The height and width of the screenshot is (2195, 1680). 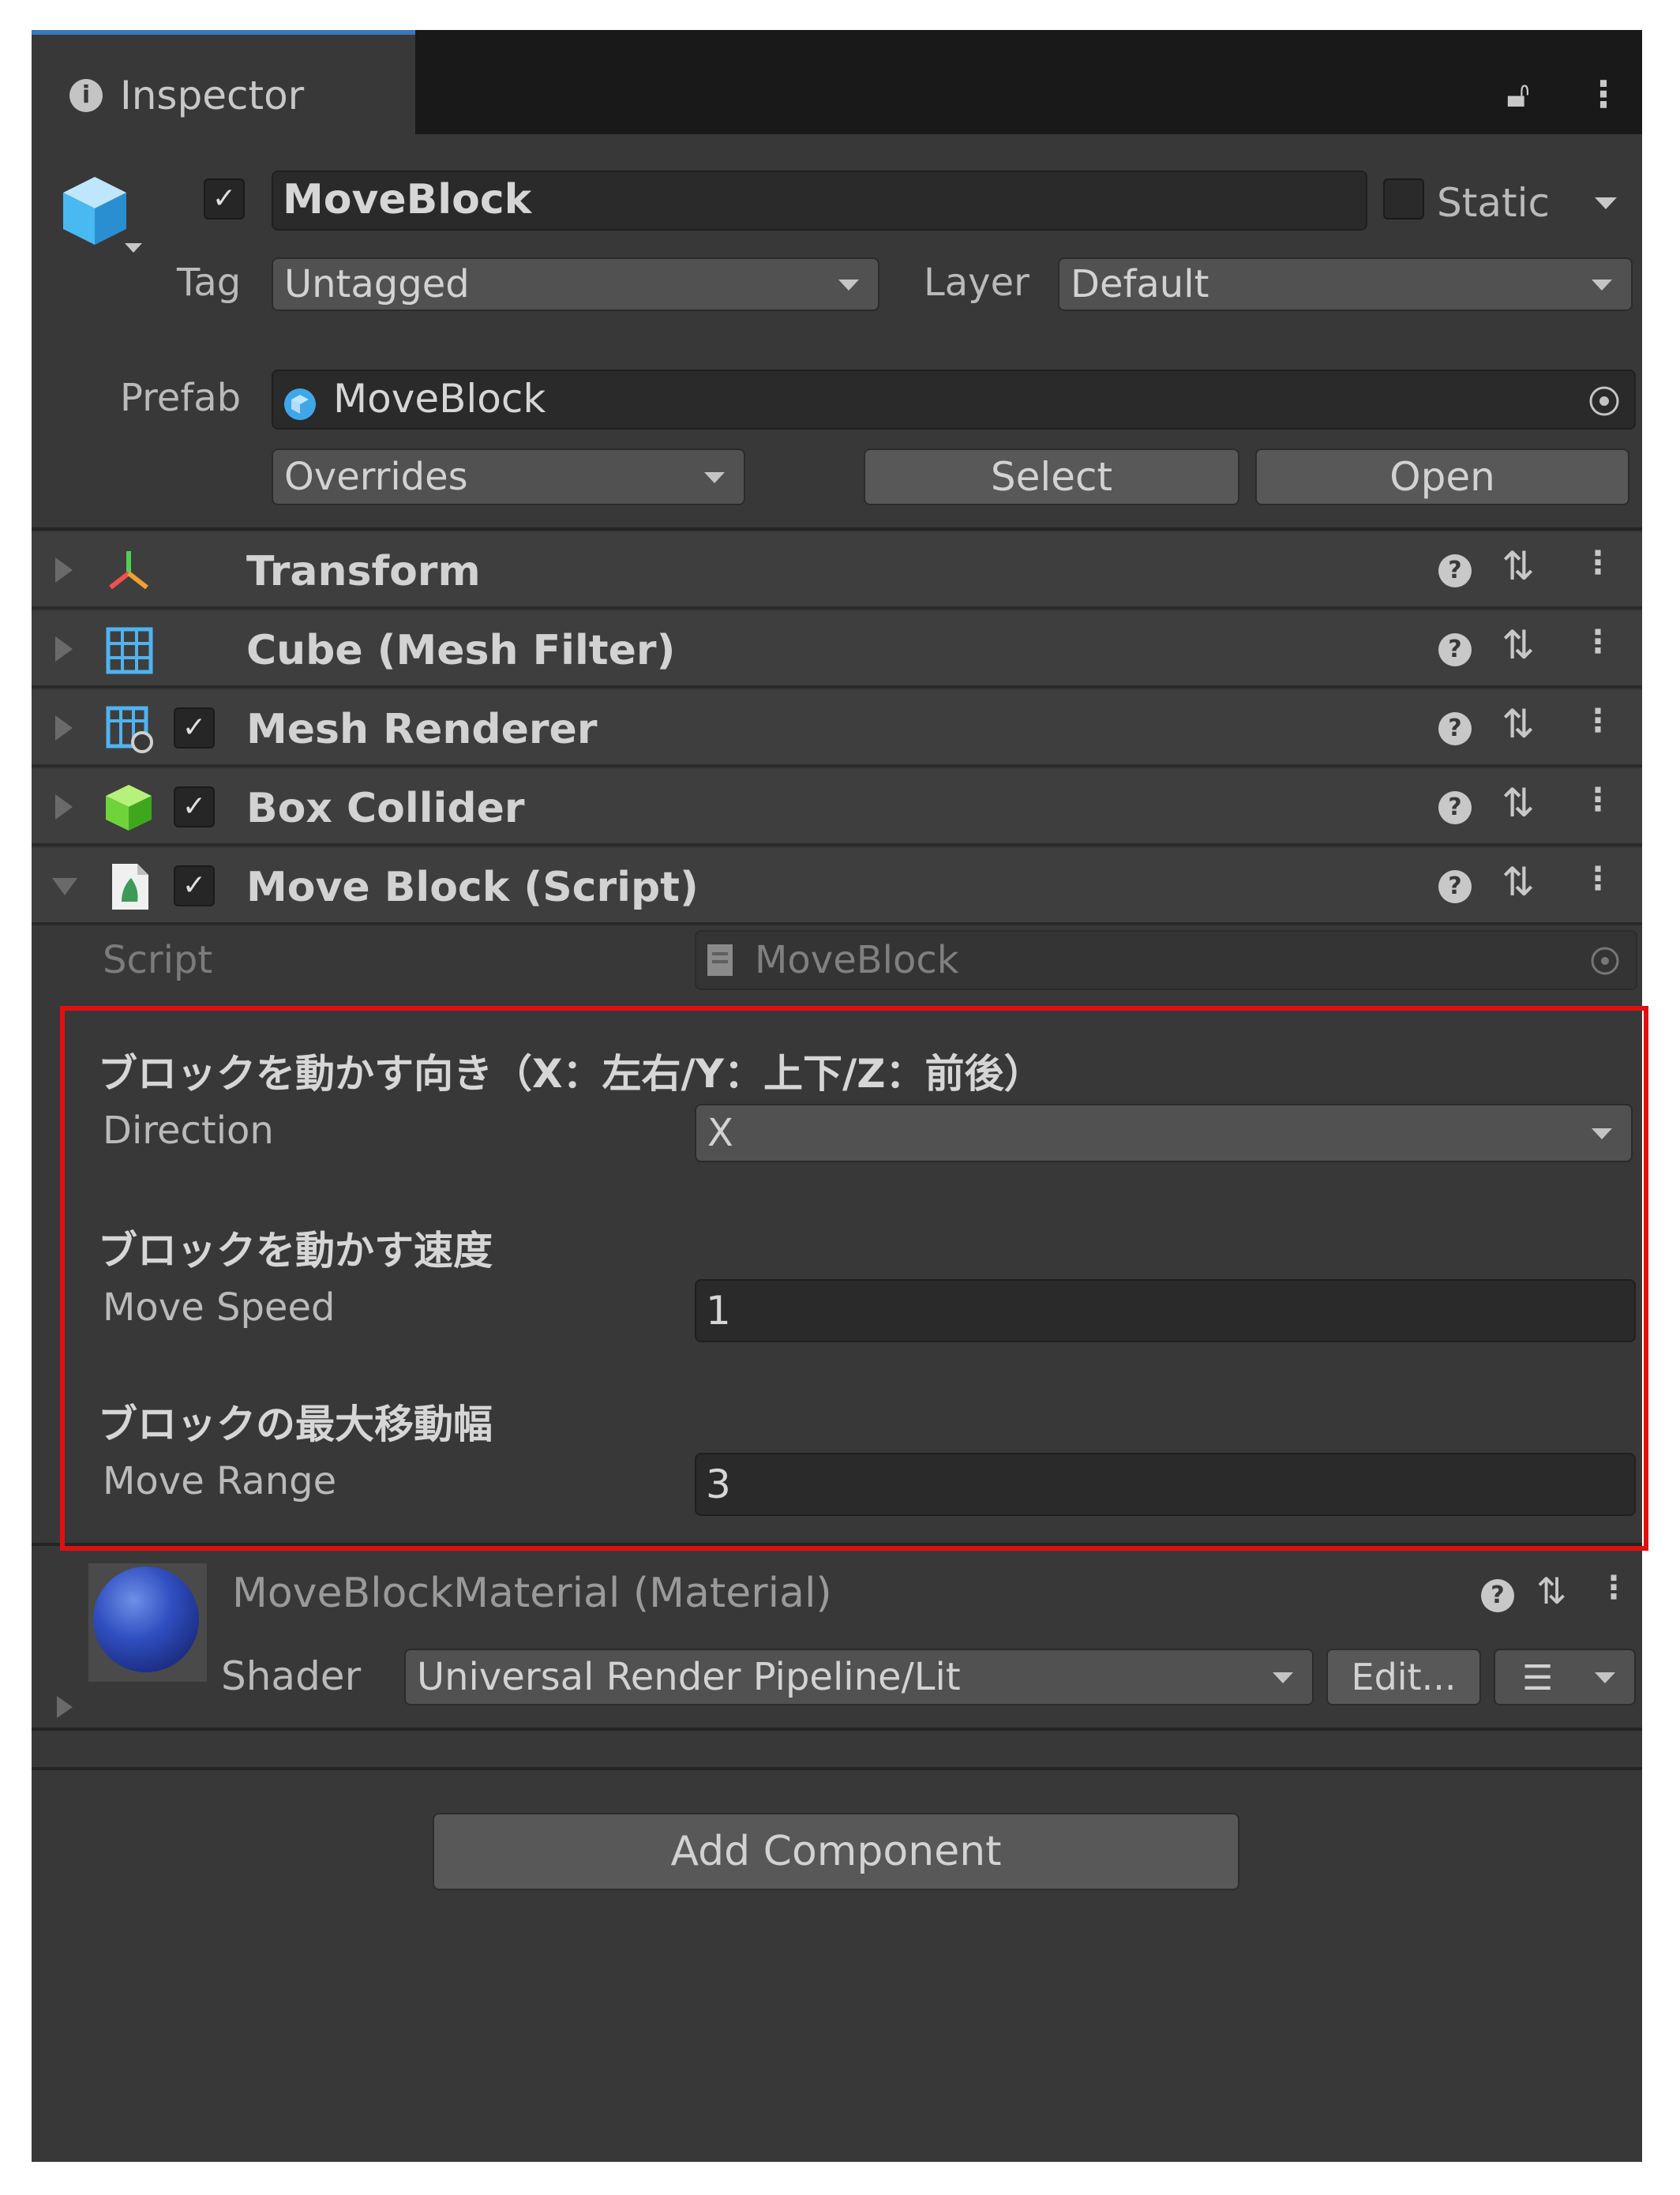 What do you see at coordinates (86, 95) in the screenshot?
I see `info-icon: i` at bounding box center [86, 95].